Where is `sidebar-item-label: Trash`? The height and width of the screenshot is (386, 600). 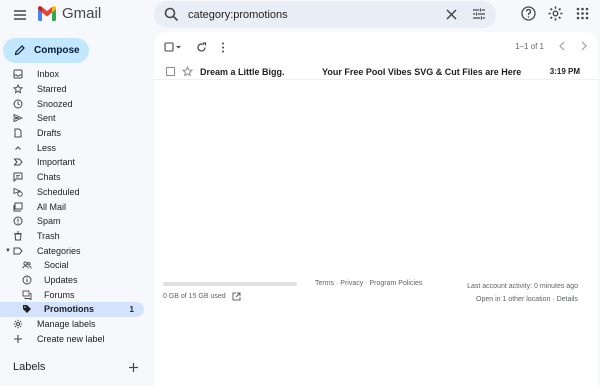 sidebar-item-label: Trash is located at coordinates (48, 235).